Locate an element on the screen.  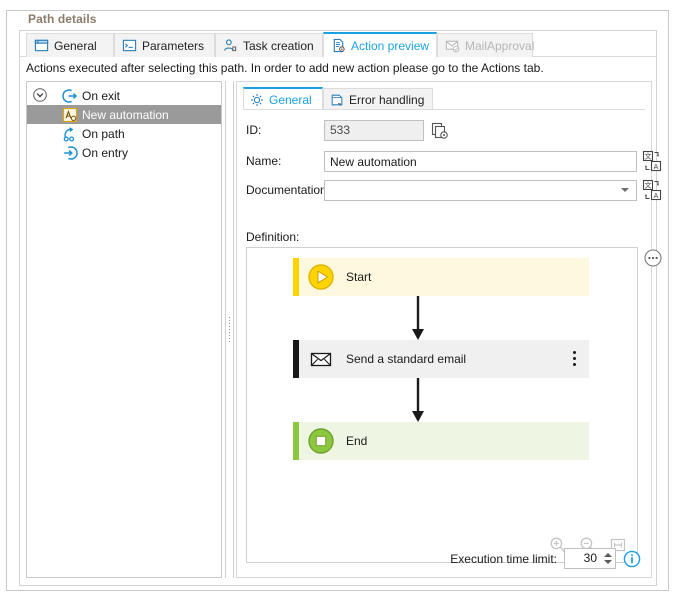
name-label: Name: is located at coordinates (264, 161).